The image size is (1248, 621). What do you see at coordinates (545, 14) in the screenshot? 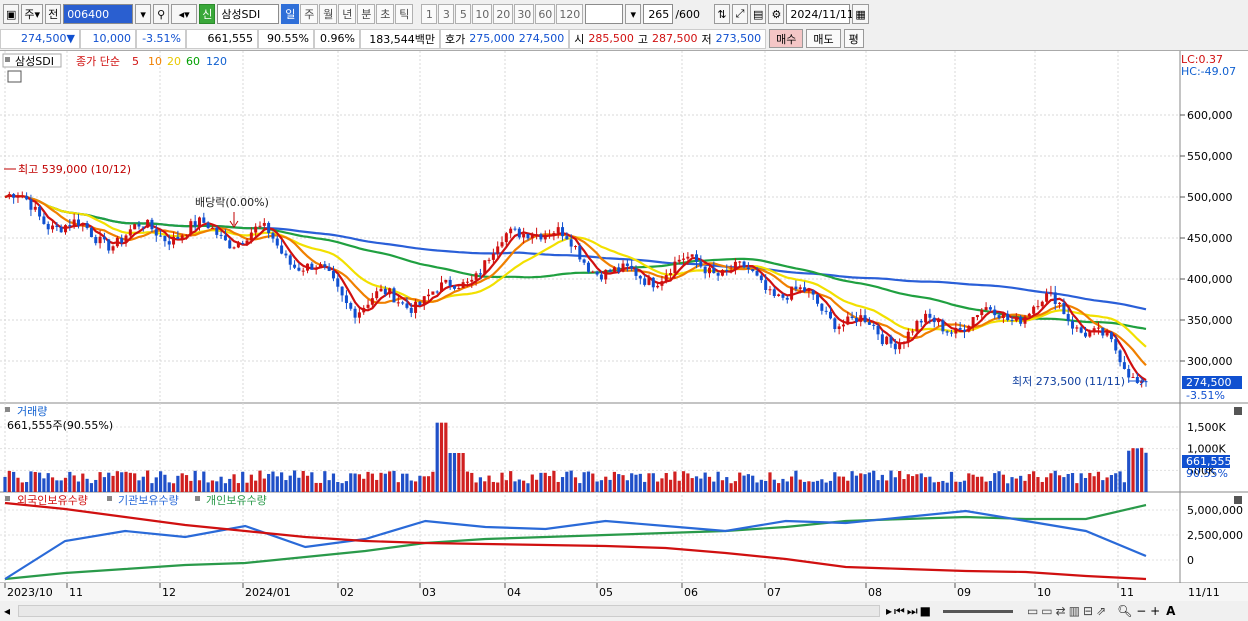
I see `interval-60: 60` at bounding box center [545, 14].